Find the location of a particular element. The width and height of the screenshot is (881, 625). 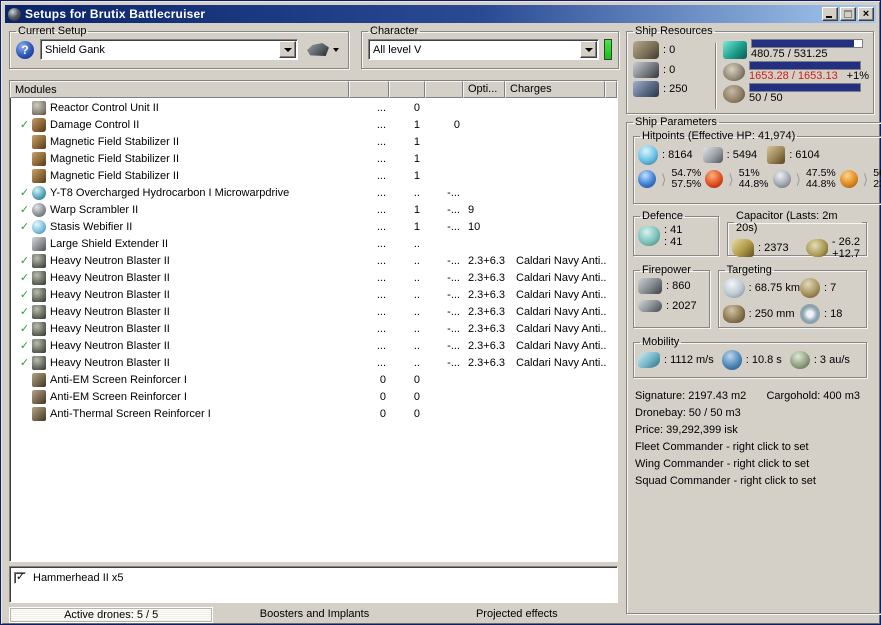

close-button: × is located at coordinates (866, 14).